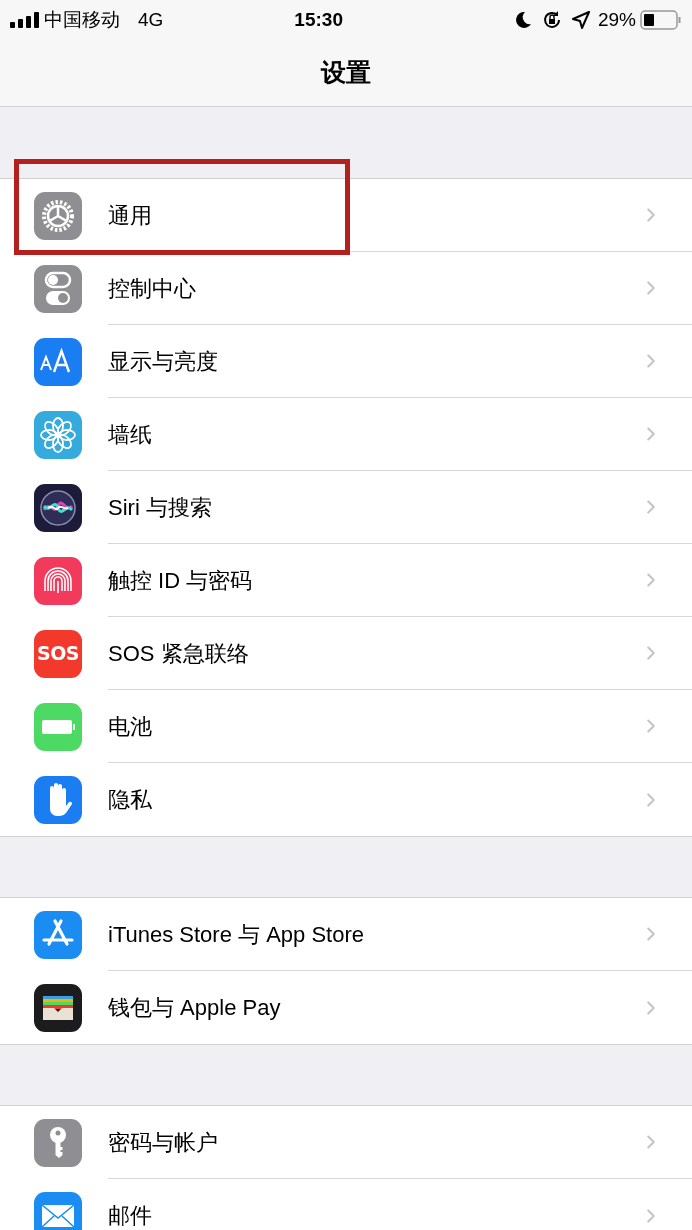  Describe the element at coordinates (163, 361) in the screenshot. I see `row-label: 显示与亮度` at that location.